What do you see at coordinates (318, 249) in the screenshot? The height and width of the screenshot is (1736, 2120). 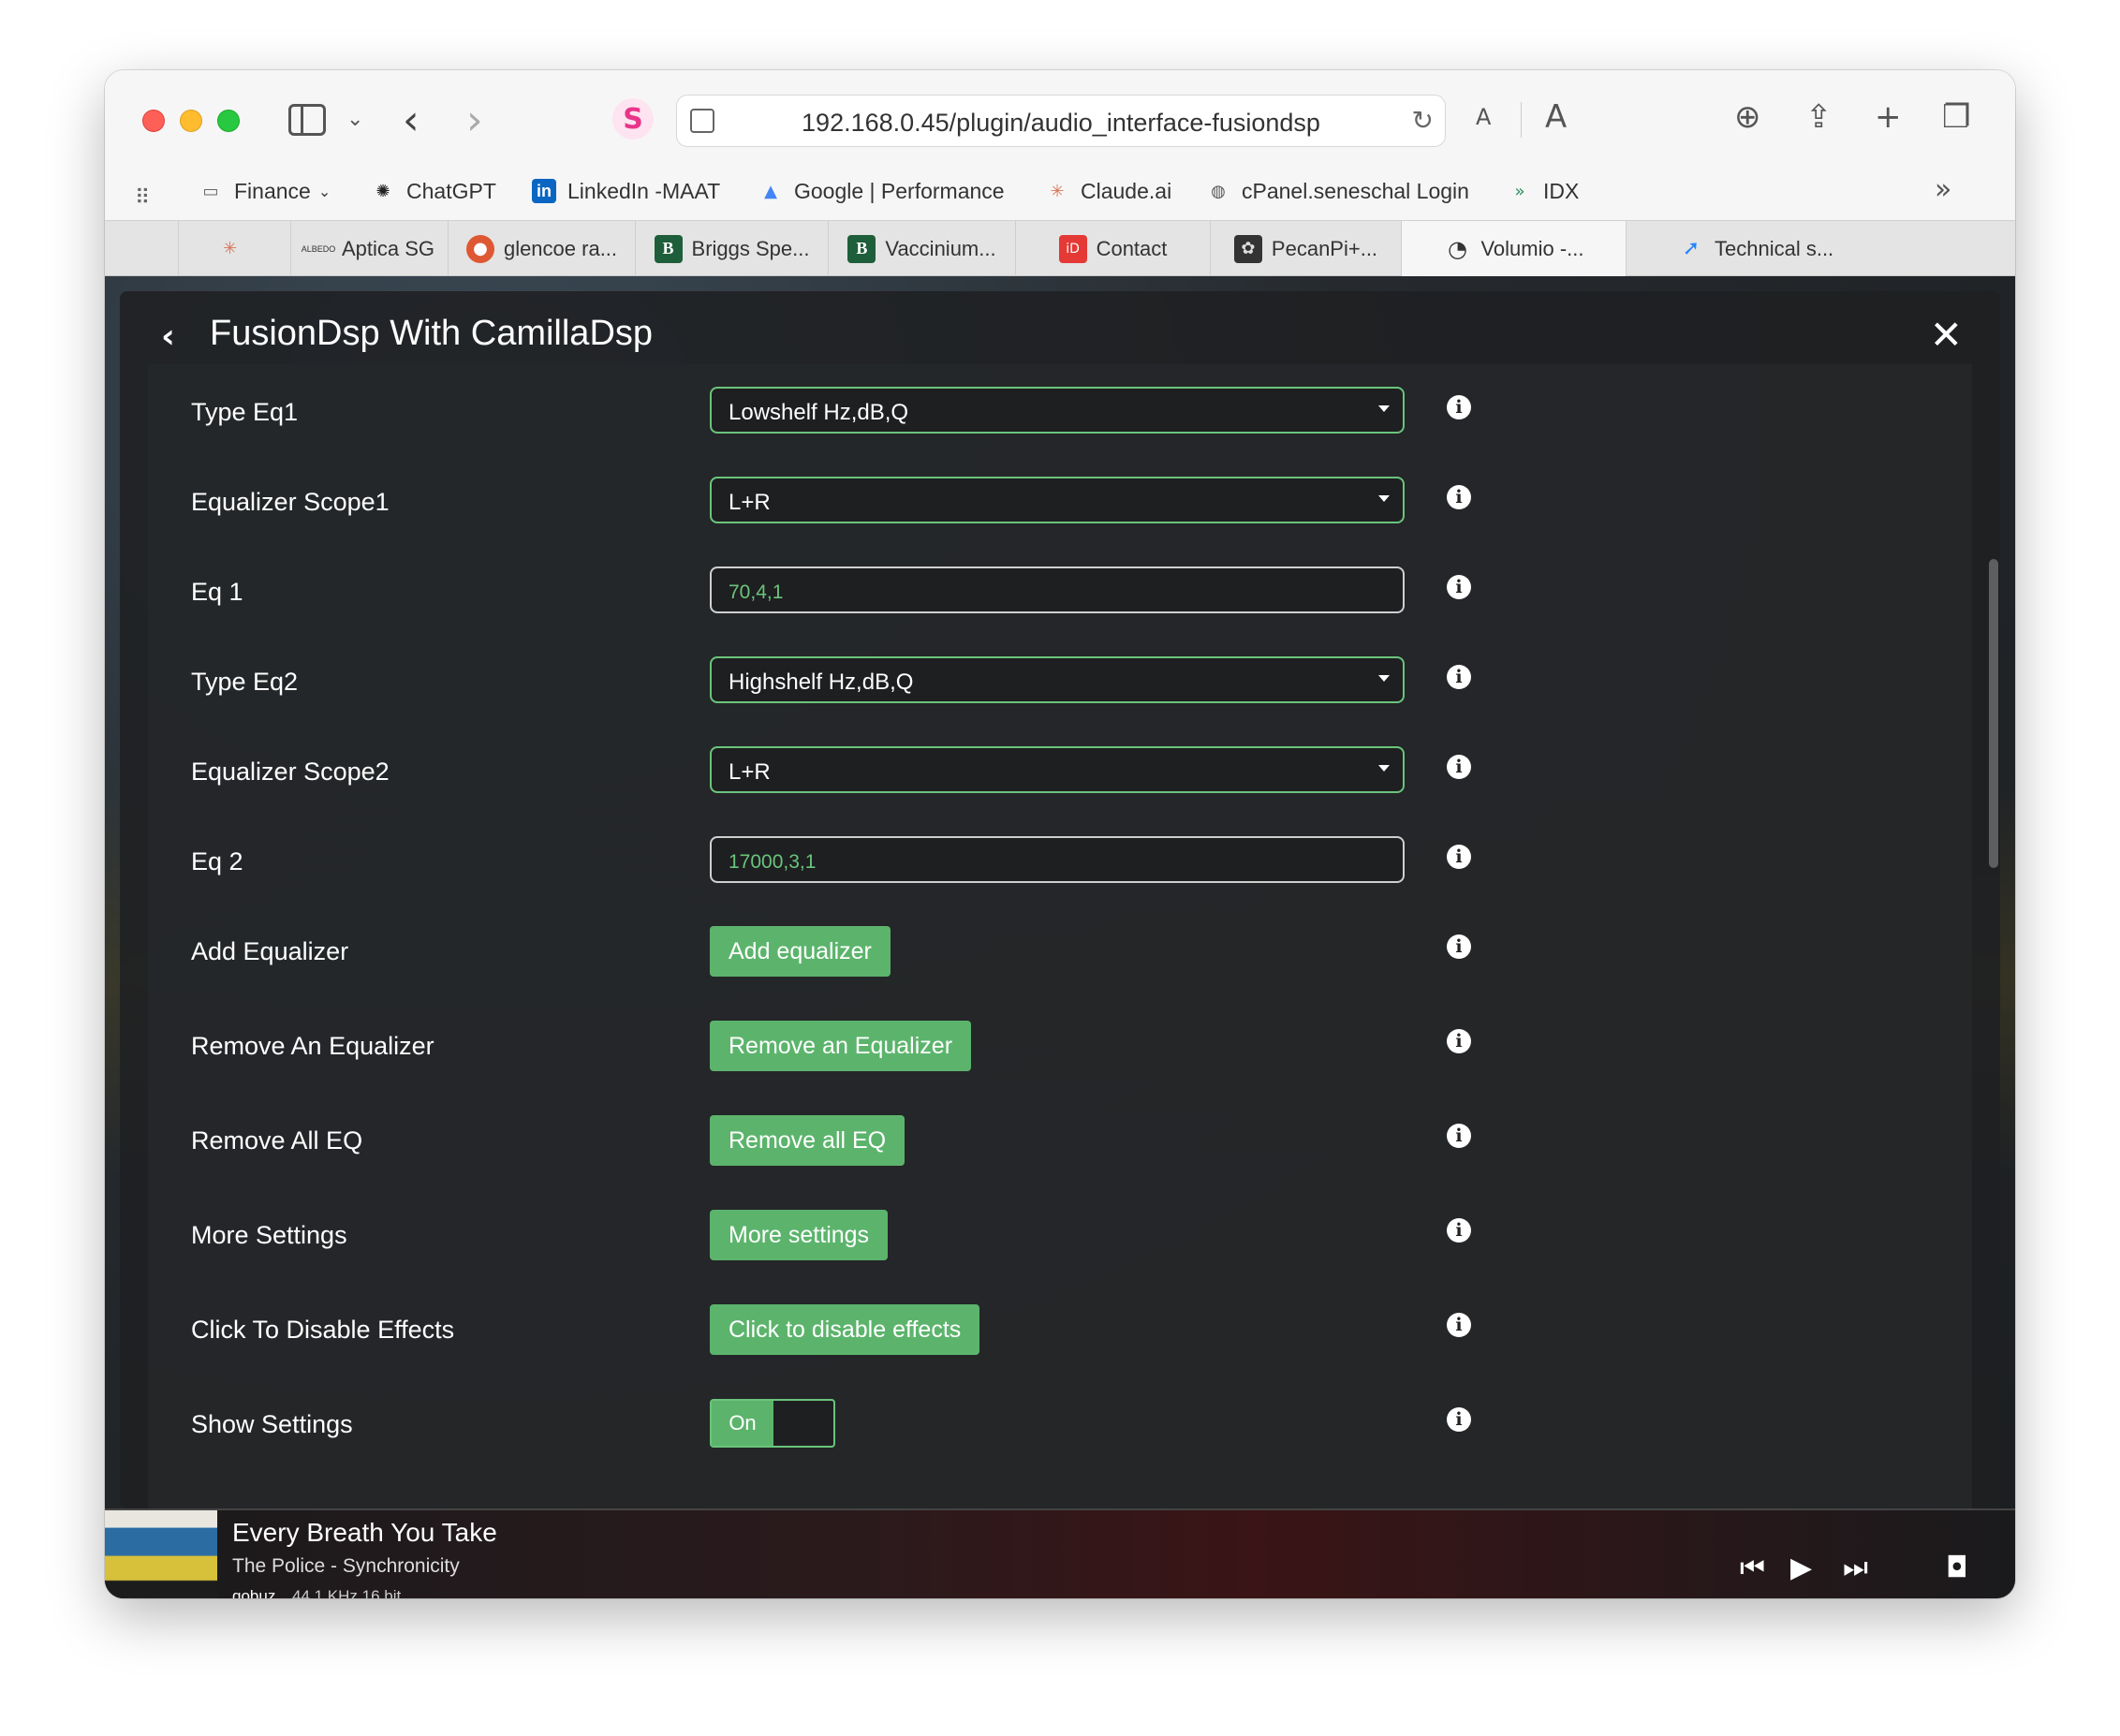 I see `aptica-icon: ALBEDO` at bounding box center [318, 249].